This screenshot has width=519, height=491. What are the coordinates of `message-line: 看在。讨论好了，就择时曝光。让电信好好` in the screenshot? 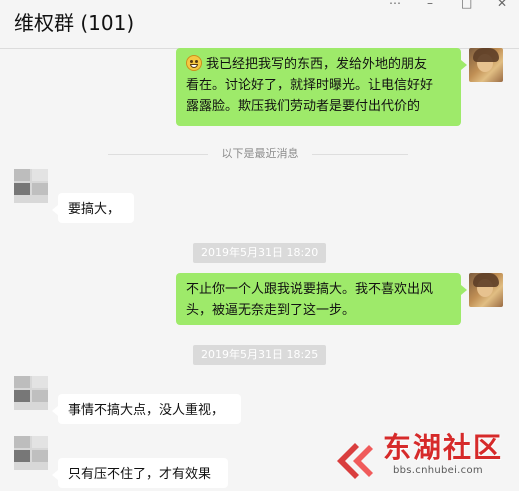 It's located at (310, 85).